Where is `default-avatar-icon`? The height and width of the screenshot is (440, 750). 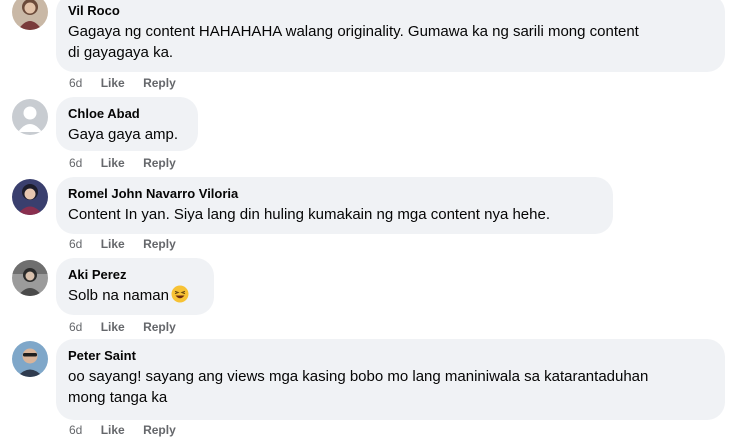 default-avatar-icon is located at coordinates (30, 117).